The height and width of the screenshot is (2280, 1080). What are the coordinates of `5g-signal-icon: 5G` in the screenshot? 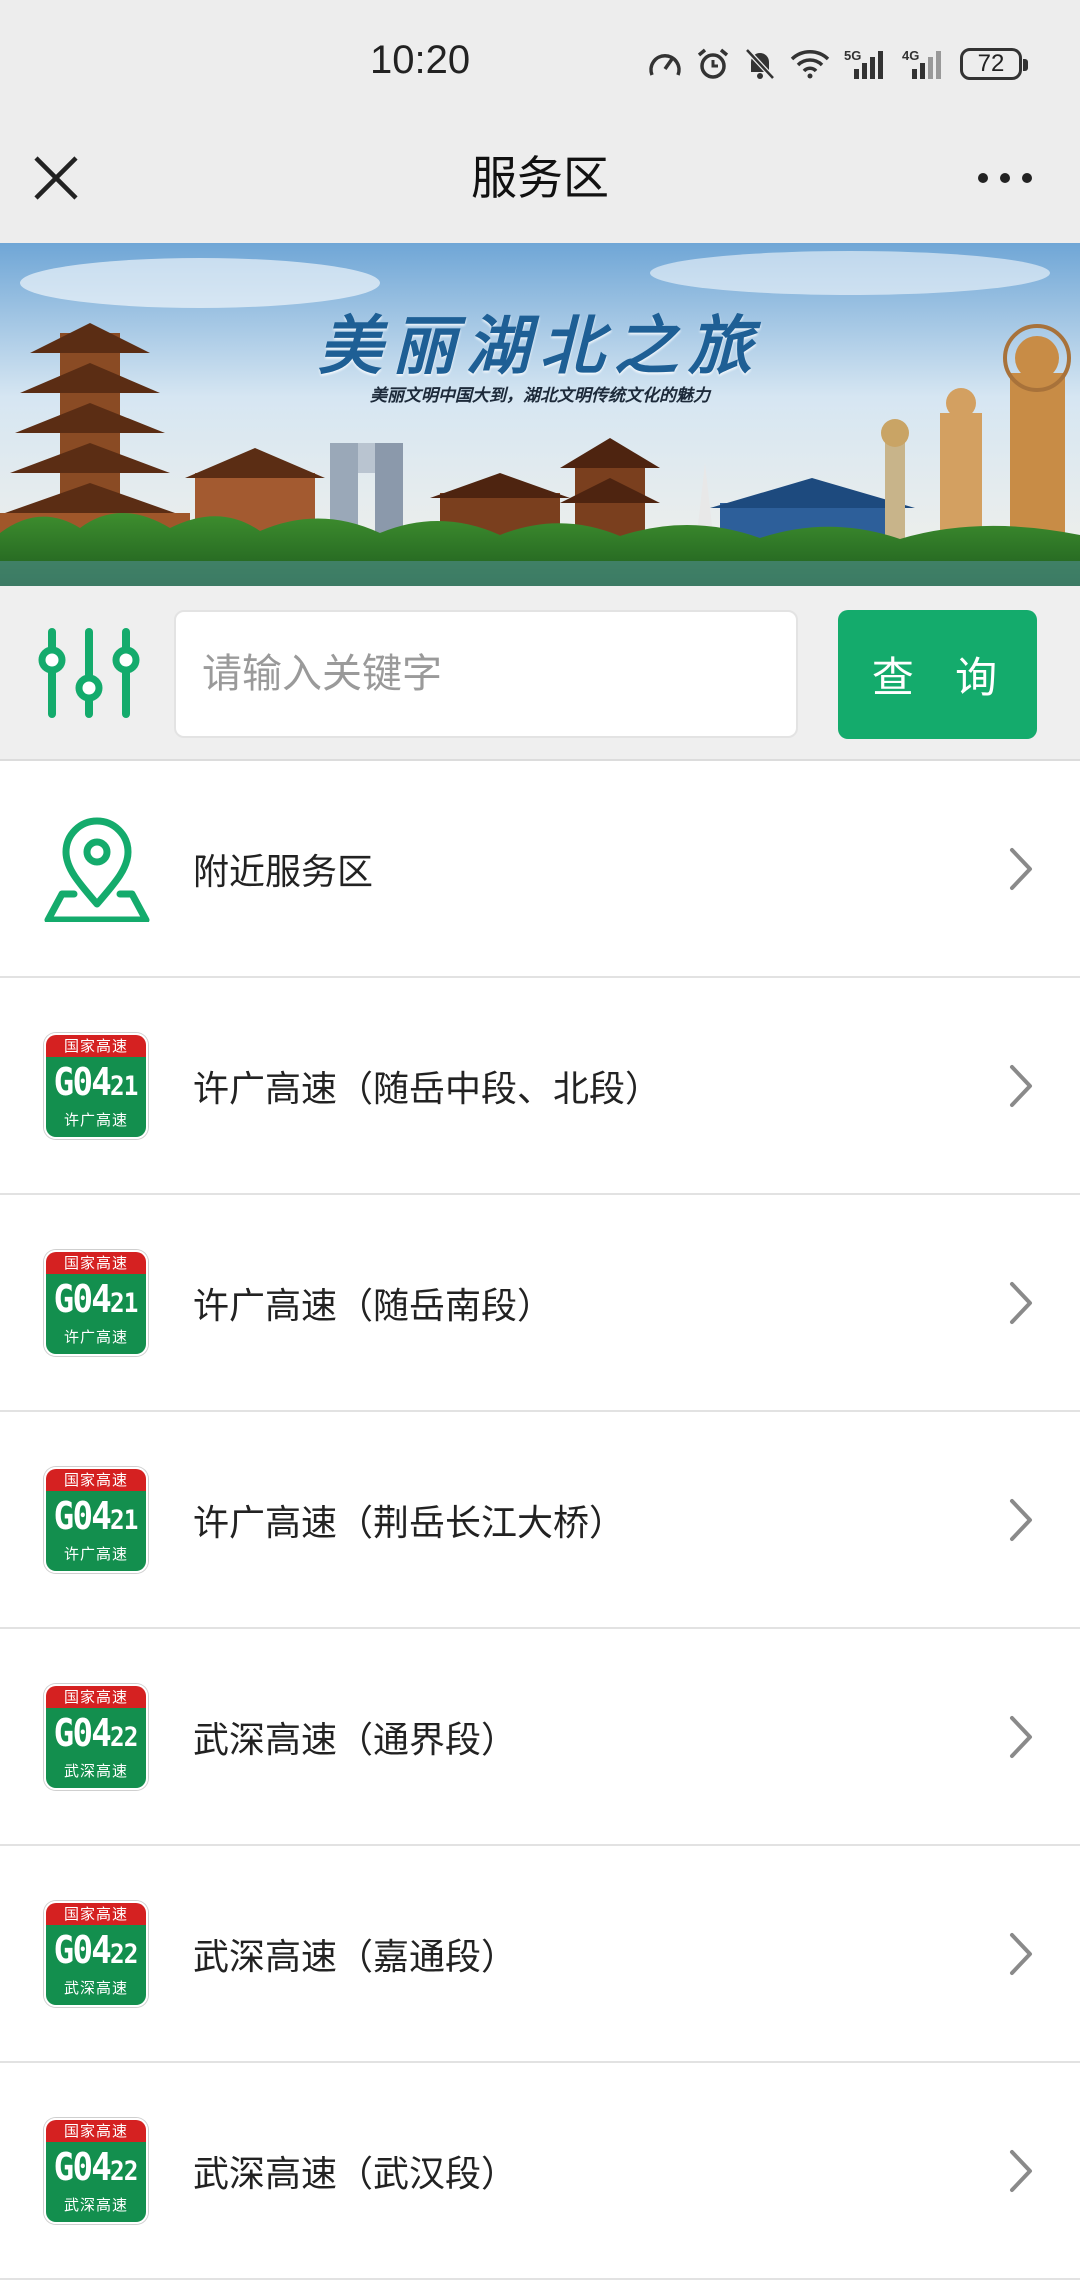 It's located at (863, 63).